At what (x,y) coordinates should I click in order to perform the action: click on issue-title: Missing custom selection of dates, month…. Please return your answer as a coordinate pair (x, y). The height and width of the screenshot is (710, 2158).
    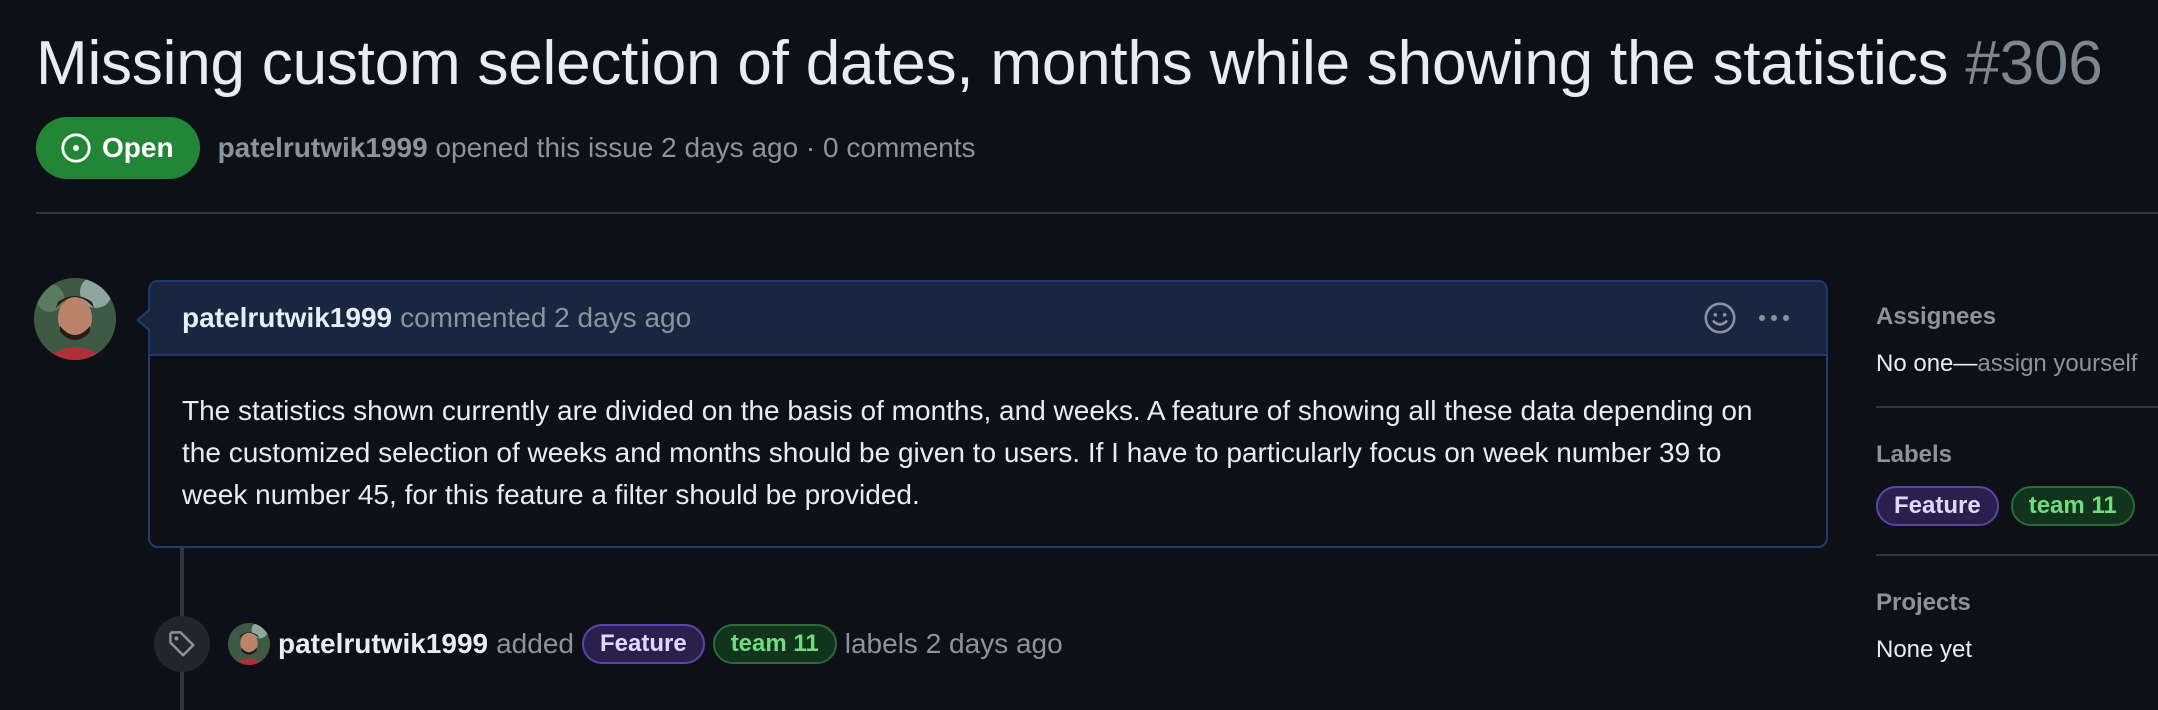
    Looking at the image, I should click on (1069, 64).